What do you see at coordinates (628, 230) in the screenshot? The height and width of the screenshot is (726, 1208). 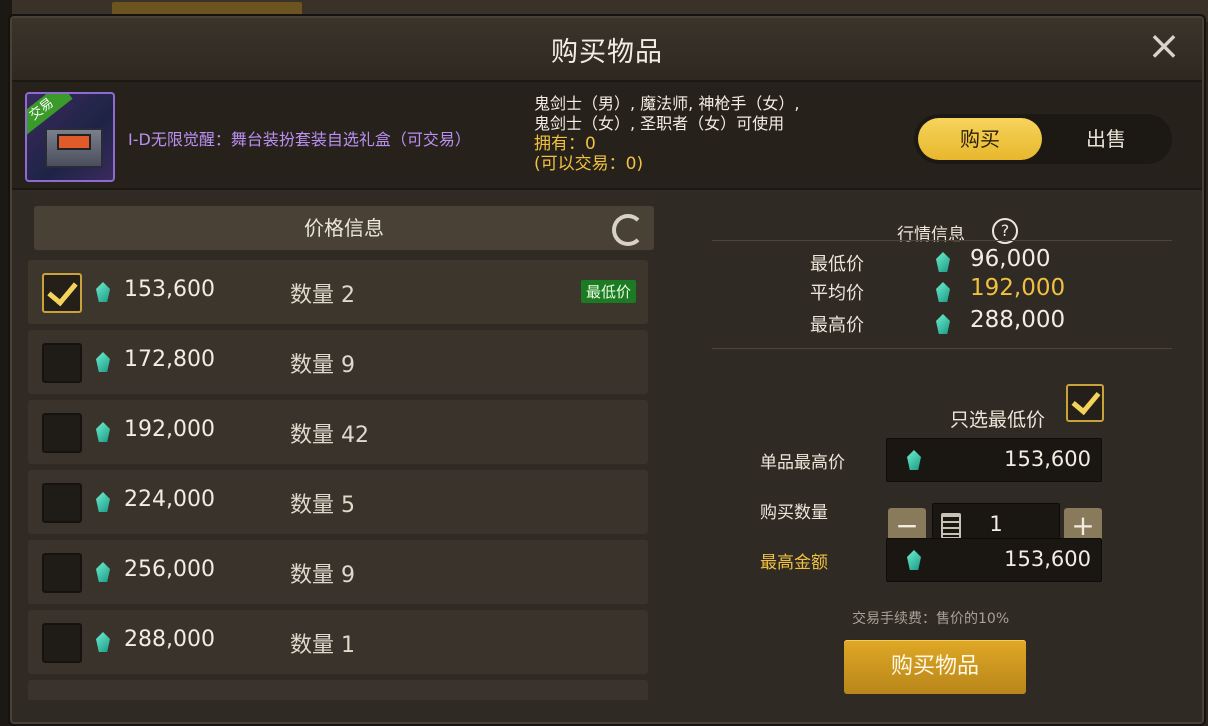 I see `refresh-icon` at bounding box center [628, 230].